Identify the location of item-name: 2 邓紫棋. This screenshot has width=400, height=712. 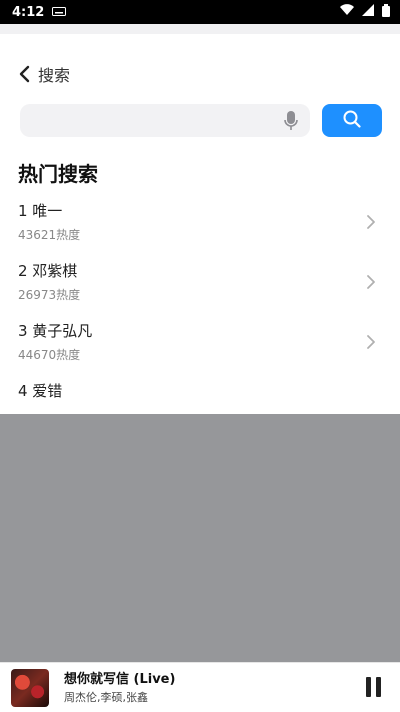
(48, 271).